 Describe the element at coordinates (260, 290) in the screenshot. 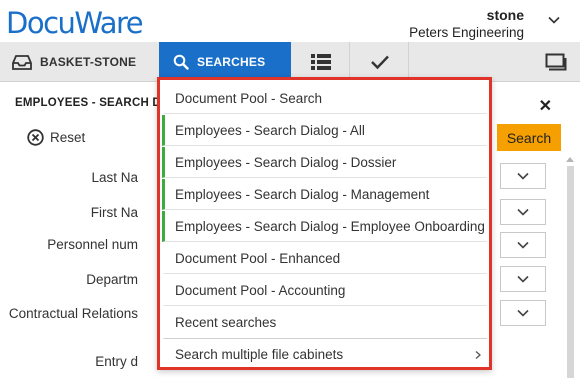

I see `menu-item-label: Document Pool - Accounting` at that location.